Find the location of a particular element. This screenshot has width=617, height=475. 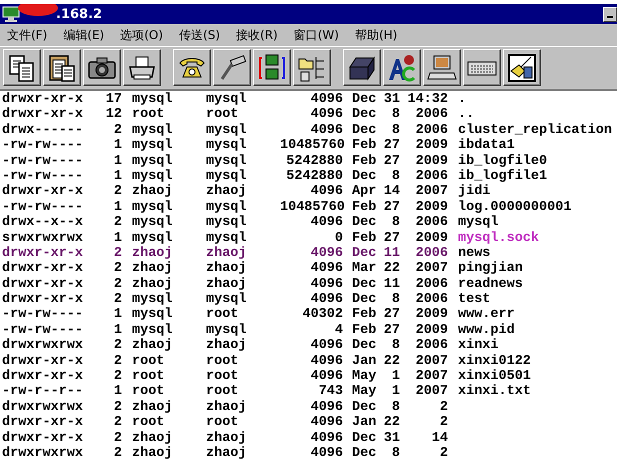

documents-icon is located at coordinates (22, 67).